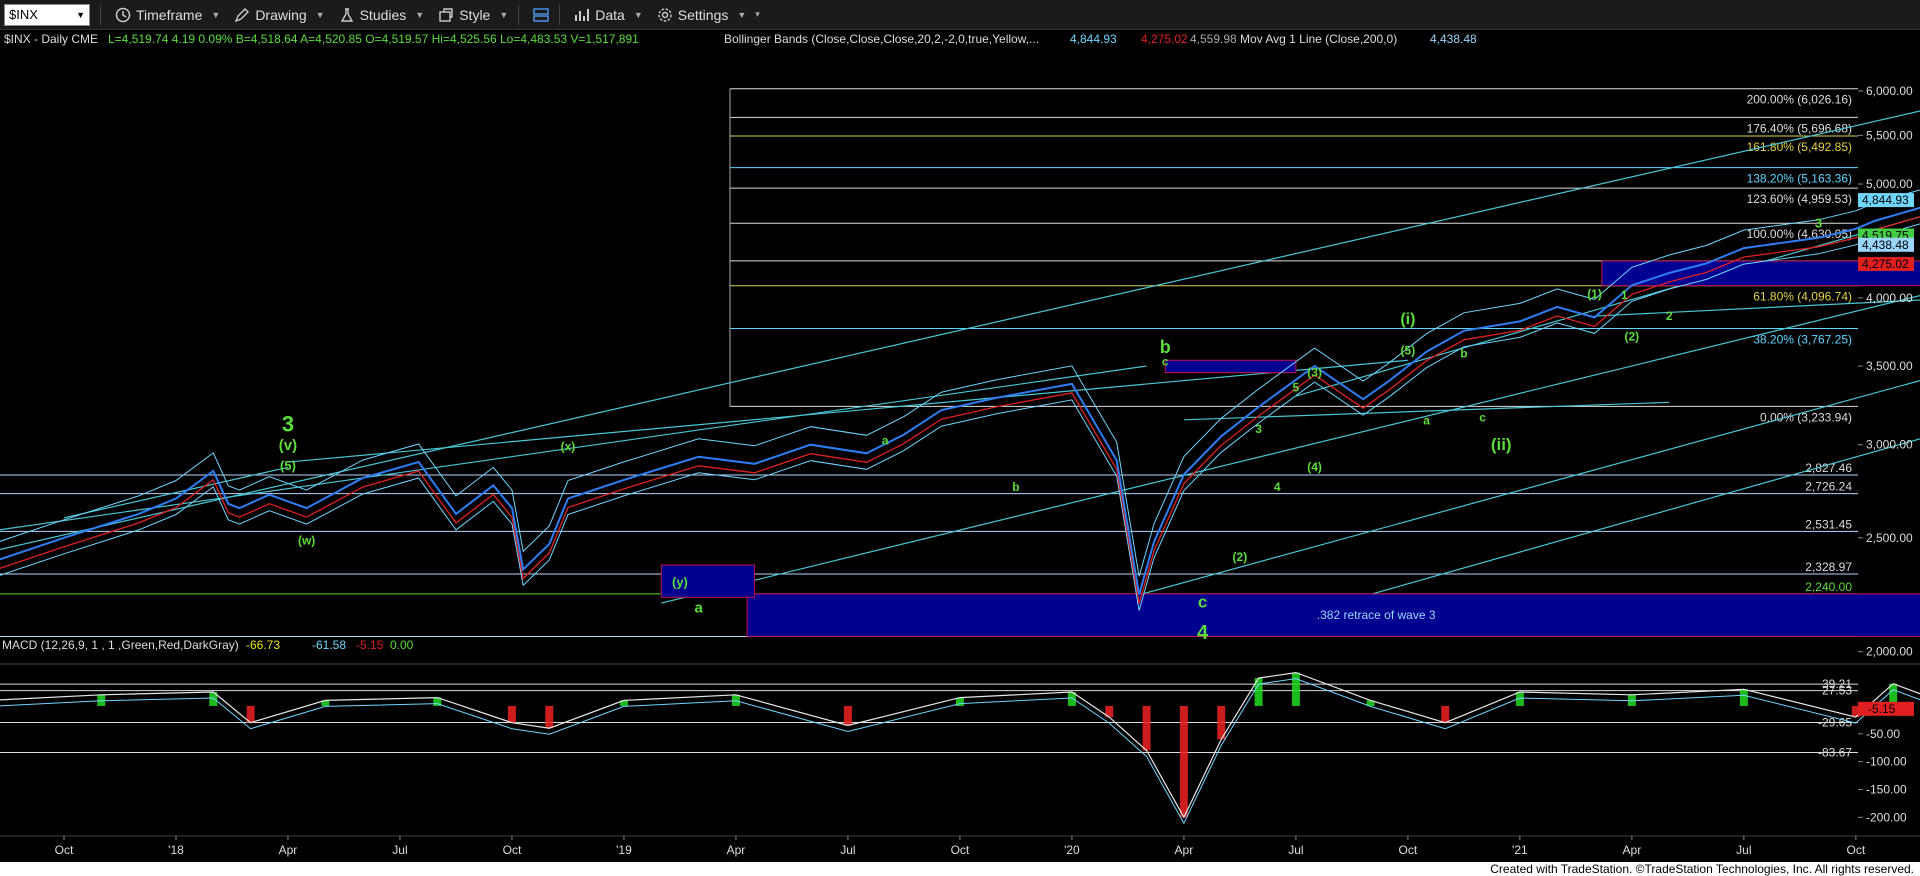 The width and height of the screenshot is (1920, 876). Describe the element at coordinates (1501, 444) in the screenshot. I see `wave-label: (ii)` at that location.